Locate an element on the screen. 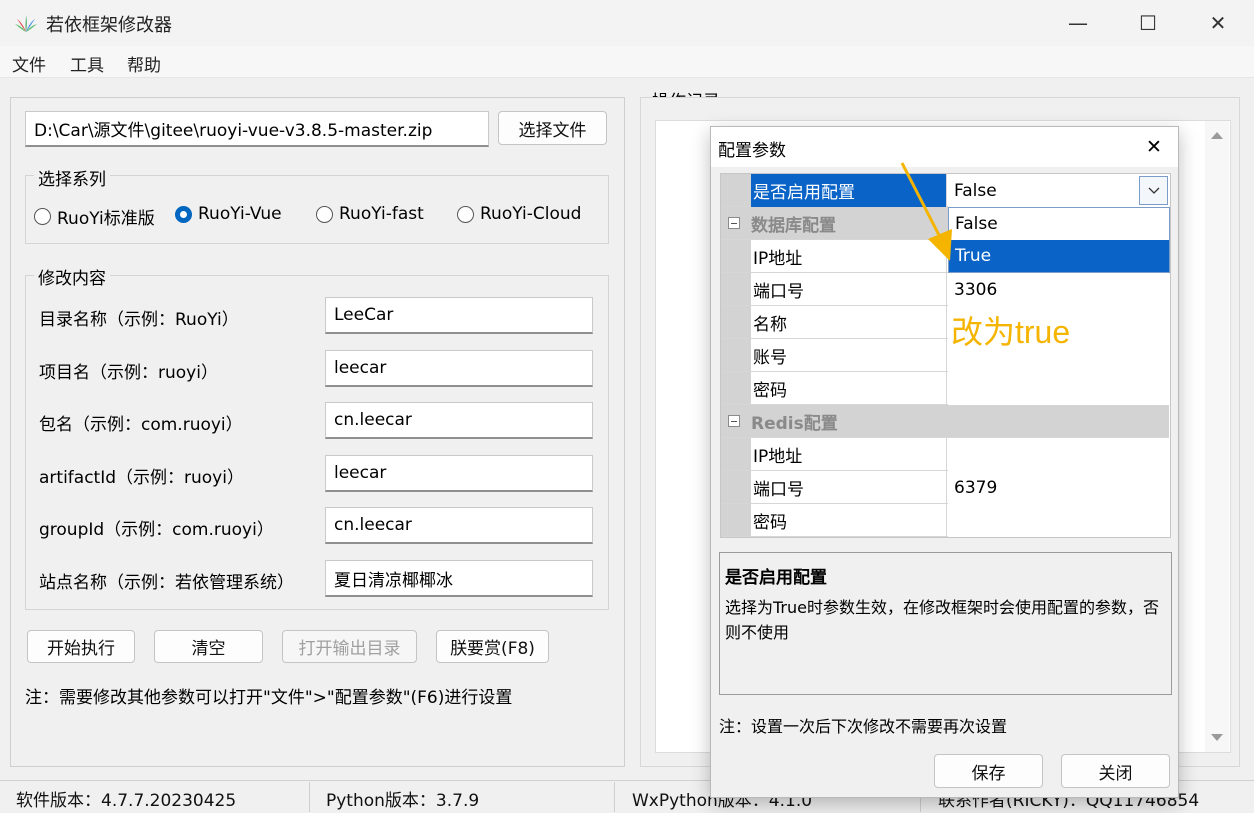 This screenshot has height=813, width=1254. grid-row-value: 6379 is located at coordinates (1058, 487).